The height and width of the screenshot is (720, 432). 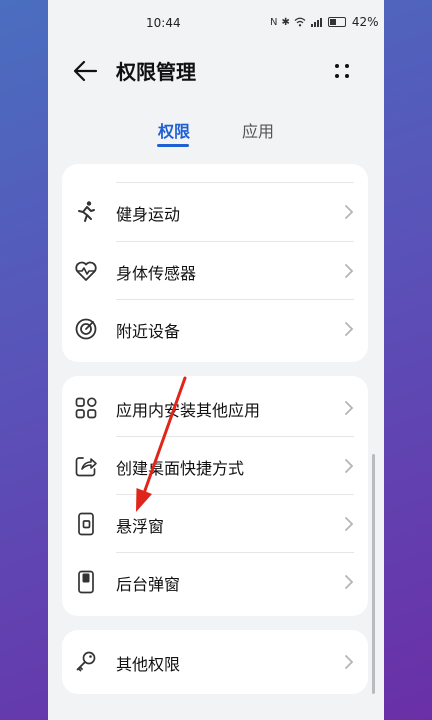 What do you see at coordinates (336, 22) in the screenshot?
I see `battery-icon` at bounding box center [336, 22].